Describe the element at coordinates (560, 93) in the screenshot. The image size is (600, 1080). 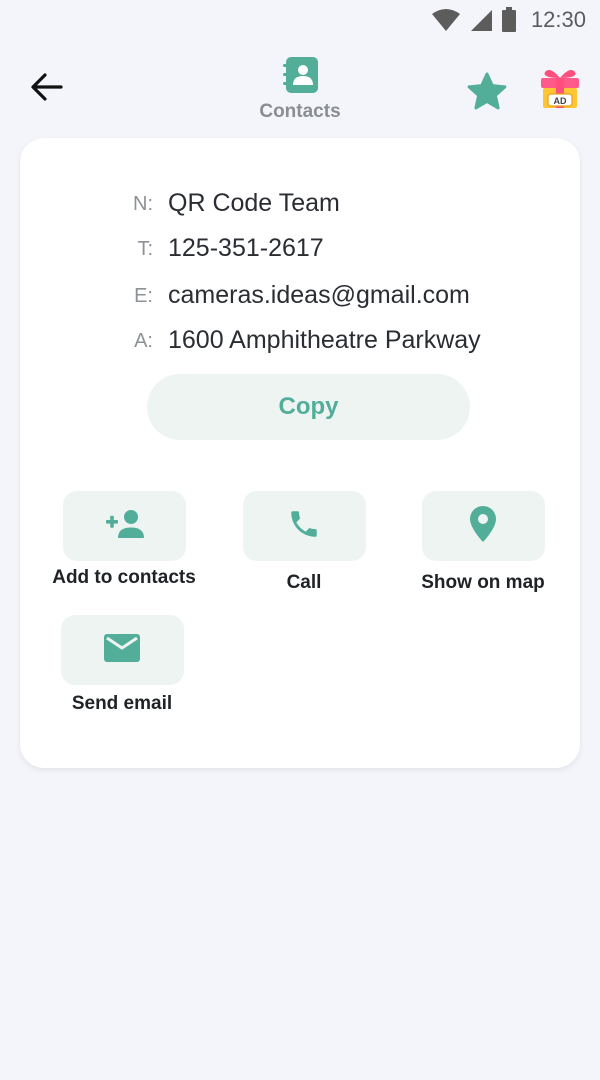
I see `gift-ad-icon: AD` at that location.